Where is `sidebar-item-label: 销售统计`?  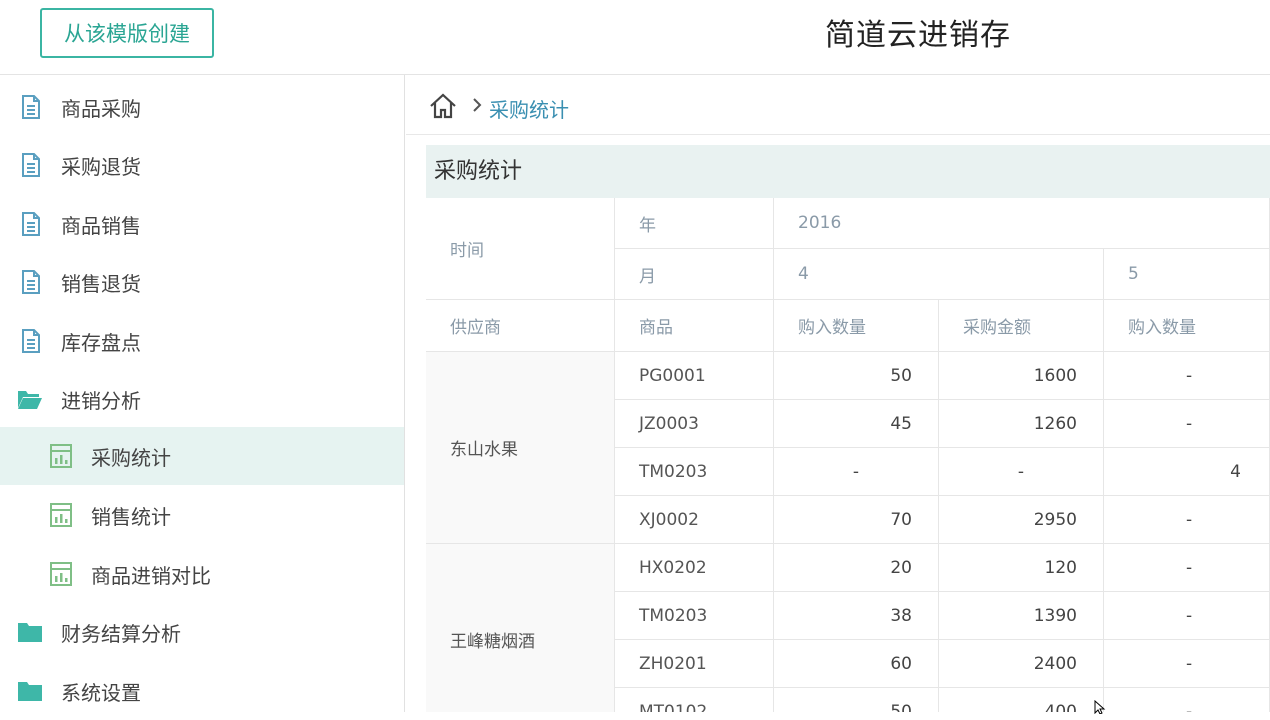 sidebar-item-label: 销售统计 is located at coordinates (131, 516).